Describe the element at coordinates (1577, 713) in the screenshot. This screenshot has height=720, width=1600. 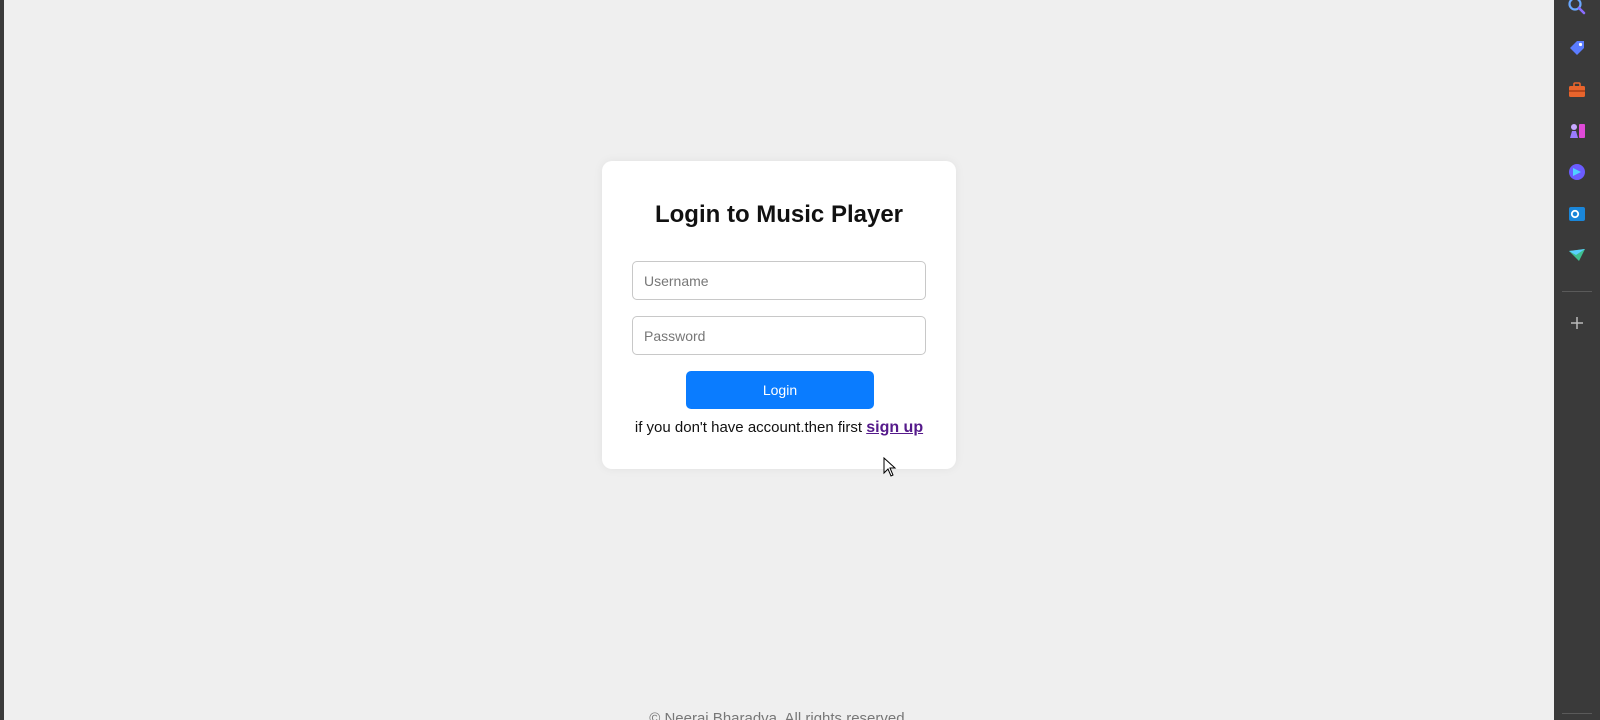
I see `sidebar-divider-bottom` at that location.